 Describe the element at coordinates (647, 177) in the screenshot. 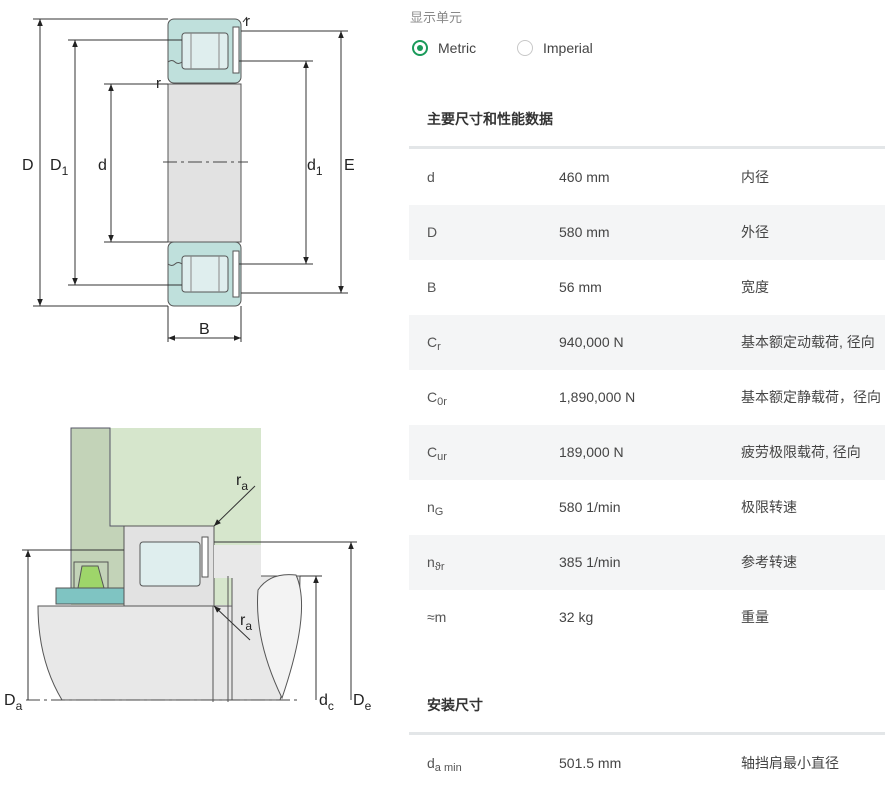

I see `table-row: d 460 mm 内径` at that location.